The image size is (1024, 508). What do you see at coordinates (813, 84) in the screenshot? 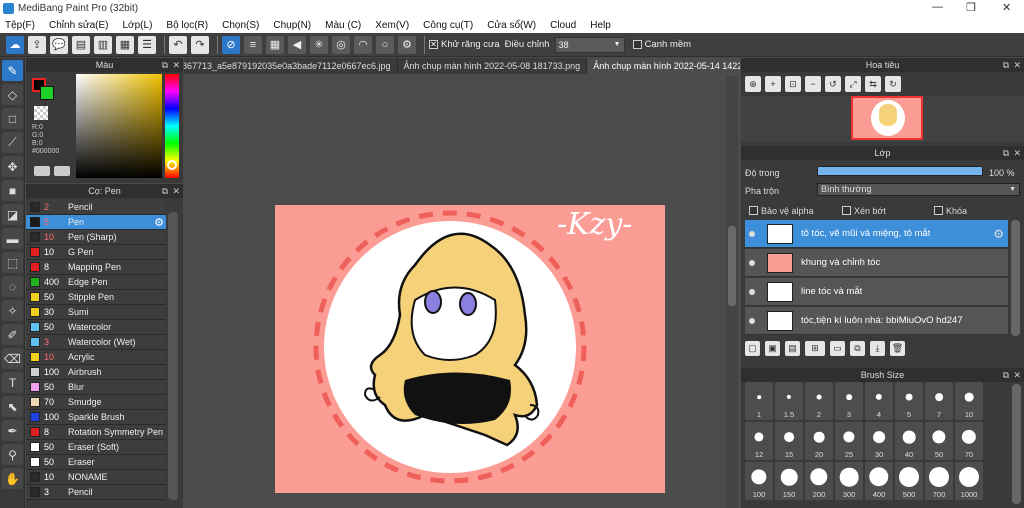
I see `zoom-out-icon: −` at bounding box center [813, 84].